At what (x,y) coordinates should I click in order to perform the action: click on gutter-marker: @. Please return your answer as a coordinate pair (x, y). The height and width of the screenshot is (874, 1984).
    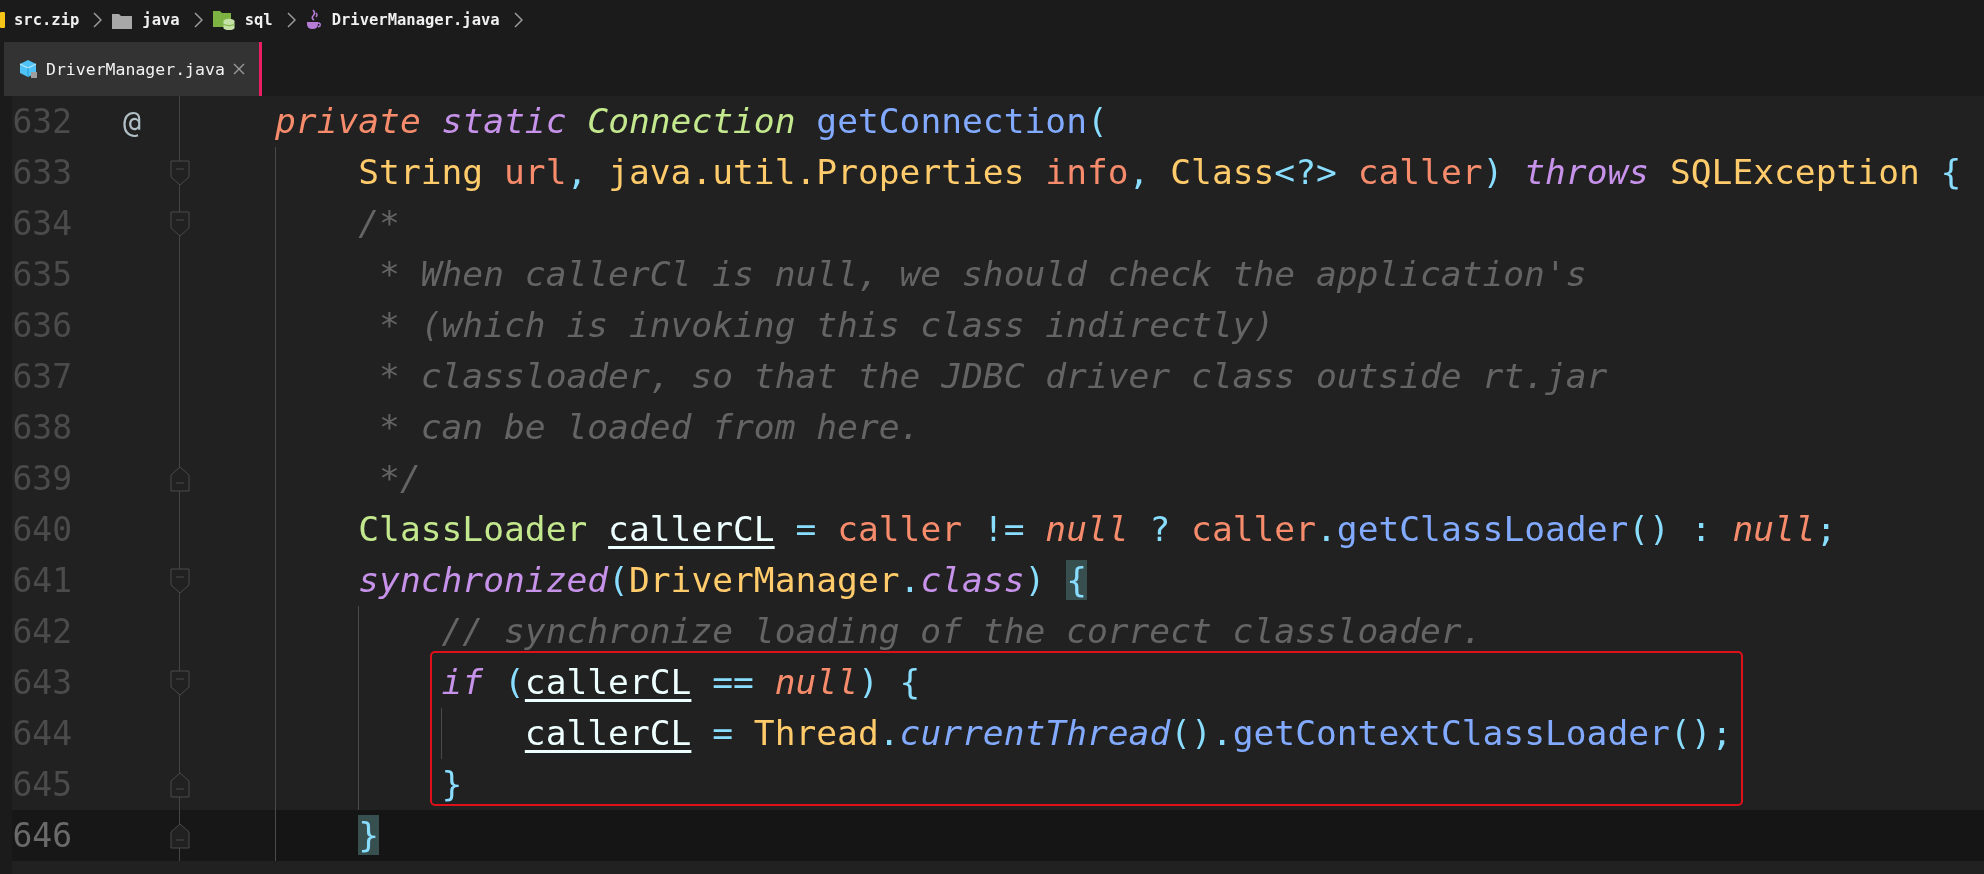
    Looking at the image, I should click on (132, 121).